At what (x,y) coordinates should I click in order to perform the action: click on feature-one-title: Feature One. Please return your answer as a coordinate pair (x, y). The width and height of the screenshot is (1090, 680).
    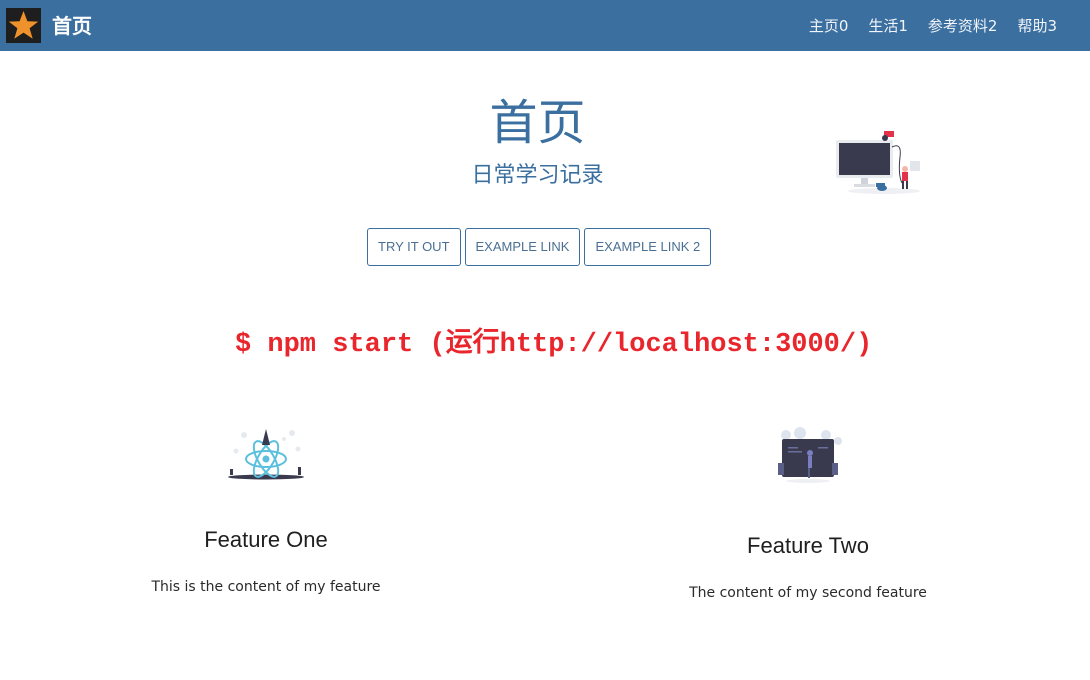
    Looking at the image, I should click on (266, 539).